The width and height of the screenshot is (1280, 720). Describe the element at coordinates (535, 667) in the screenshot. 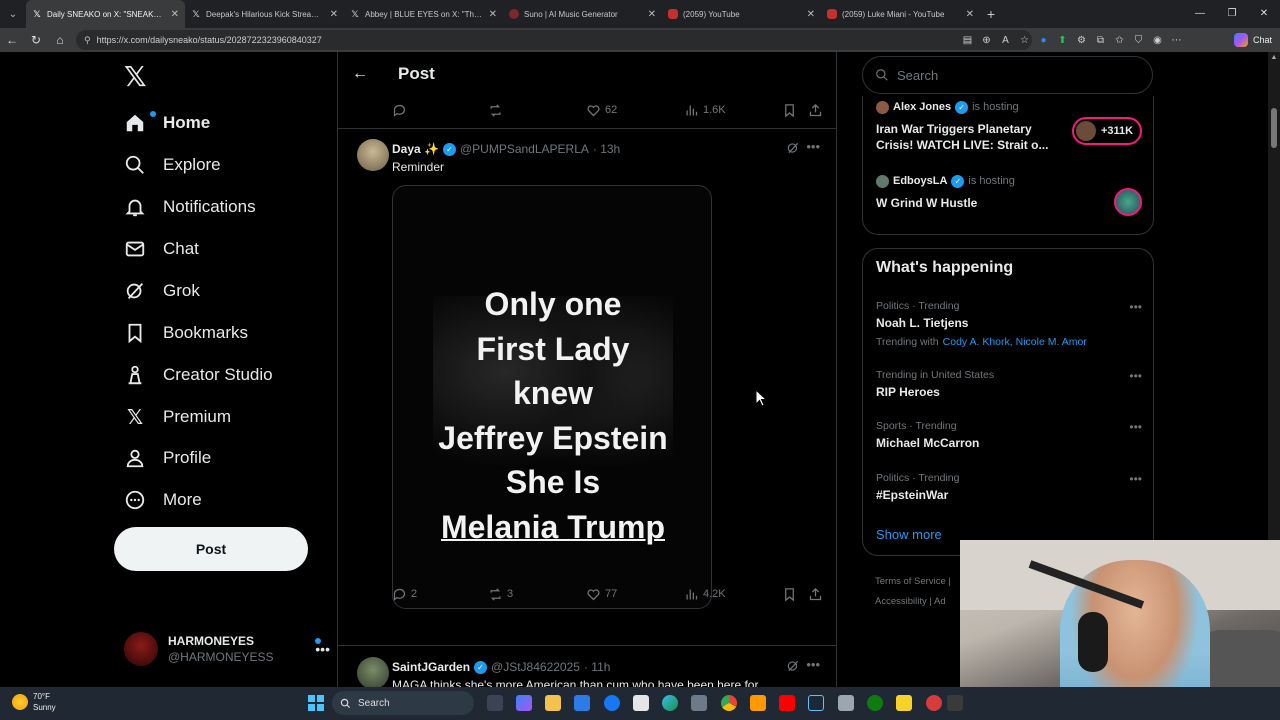

I see `author-handle: @JStJ84622025` at that location.